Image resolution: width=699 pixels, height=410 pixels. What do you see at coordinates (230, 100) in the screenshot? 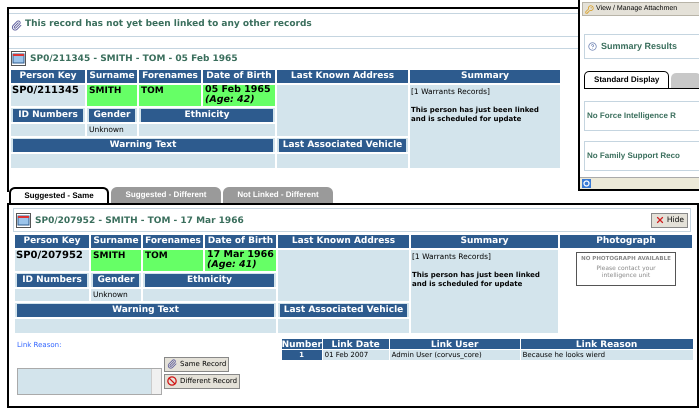
I see `age: (Age: 42)` at bounding box center [230, 100].